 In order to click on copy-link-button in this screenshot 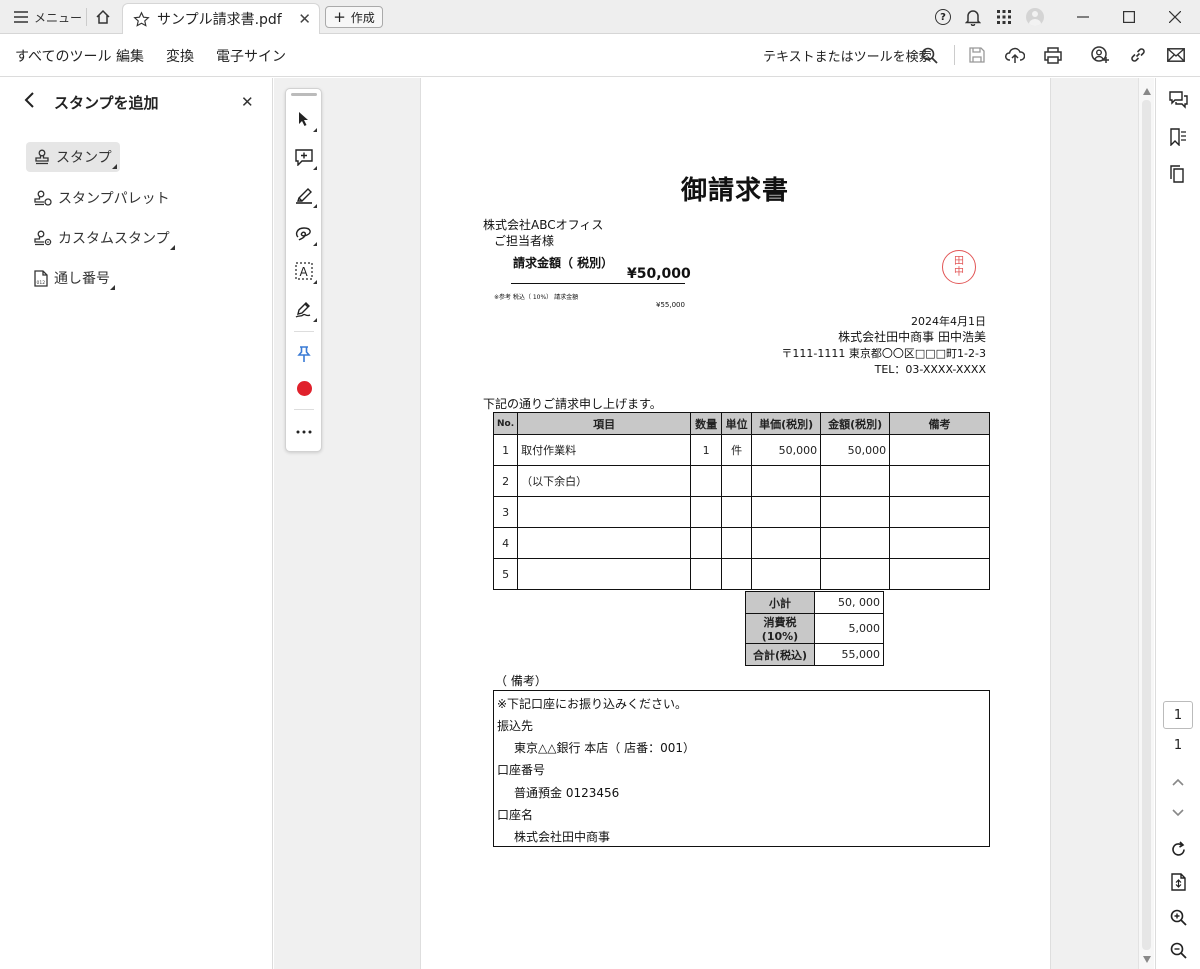, I will do `click(1138, 55)`.